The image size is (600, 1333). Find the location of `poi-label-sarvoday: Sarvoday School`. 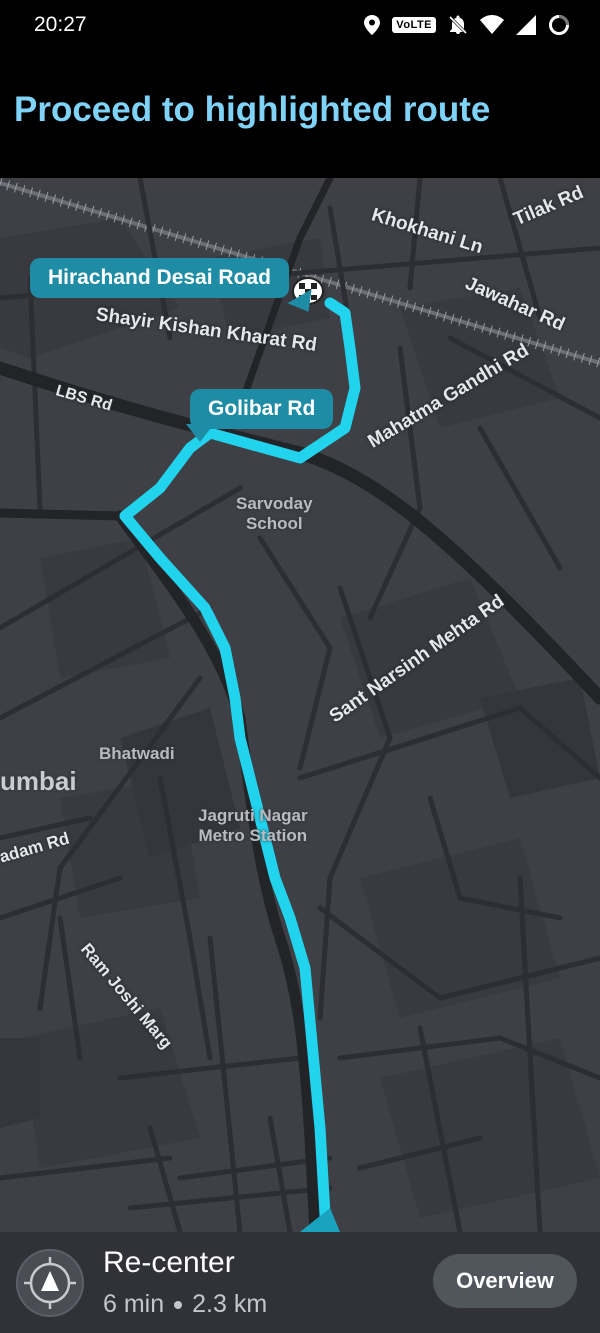

poi-label-sarvoday: Sarvoday School is located at coordinates (274, 513).